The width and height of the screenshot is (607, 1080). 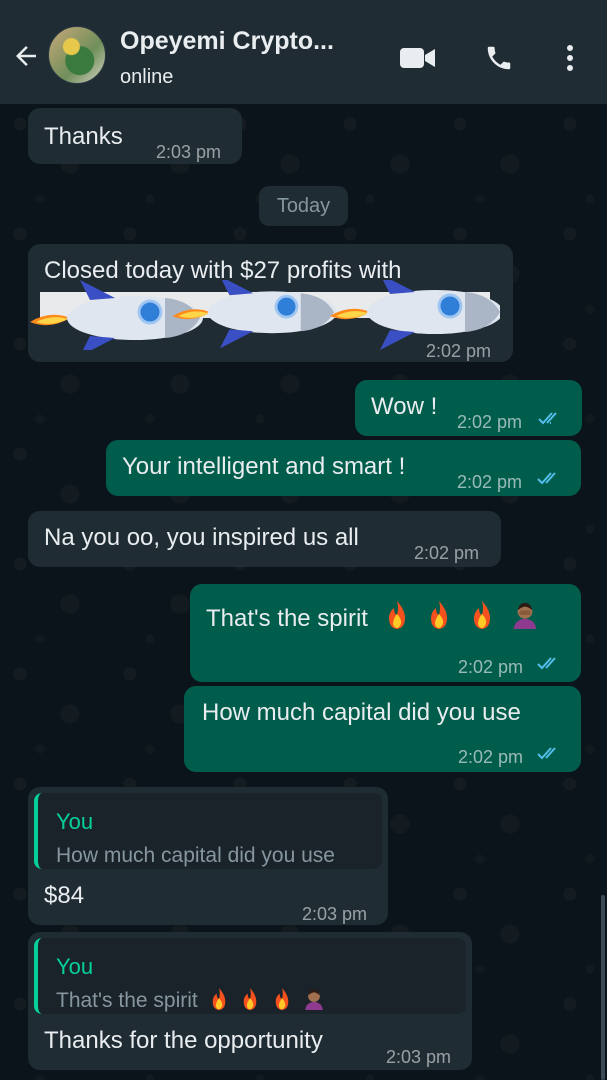 What do you see at coordinates (303, 206) in the screenshot?
I see `date-chip: Today` at bounding box center [303, 206].